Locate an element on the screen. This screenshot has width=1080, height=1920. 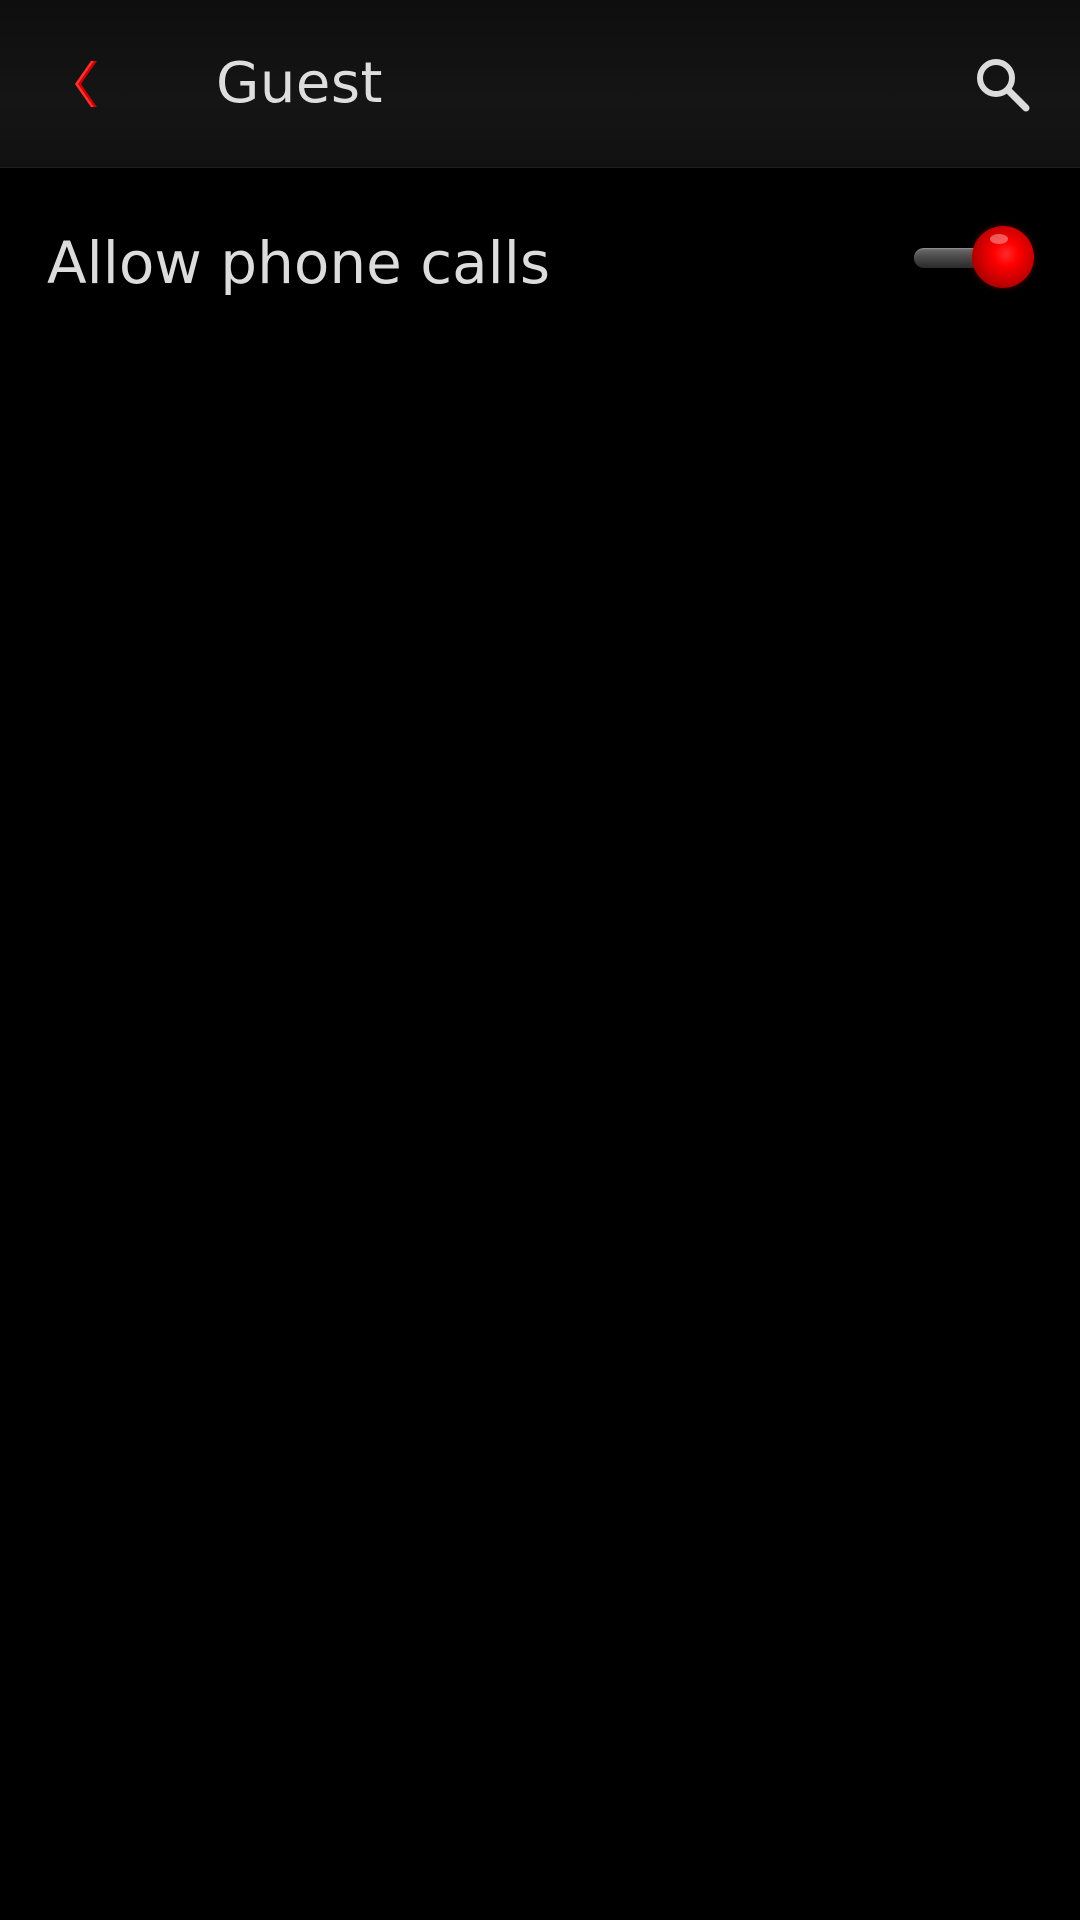
allow-phone-calls-toggle is located at coordinates (974, 258).